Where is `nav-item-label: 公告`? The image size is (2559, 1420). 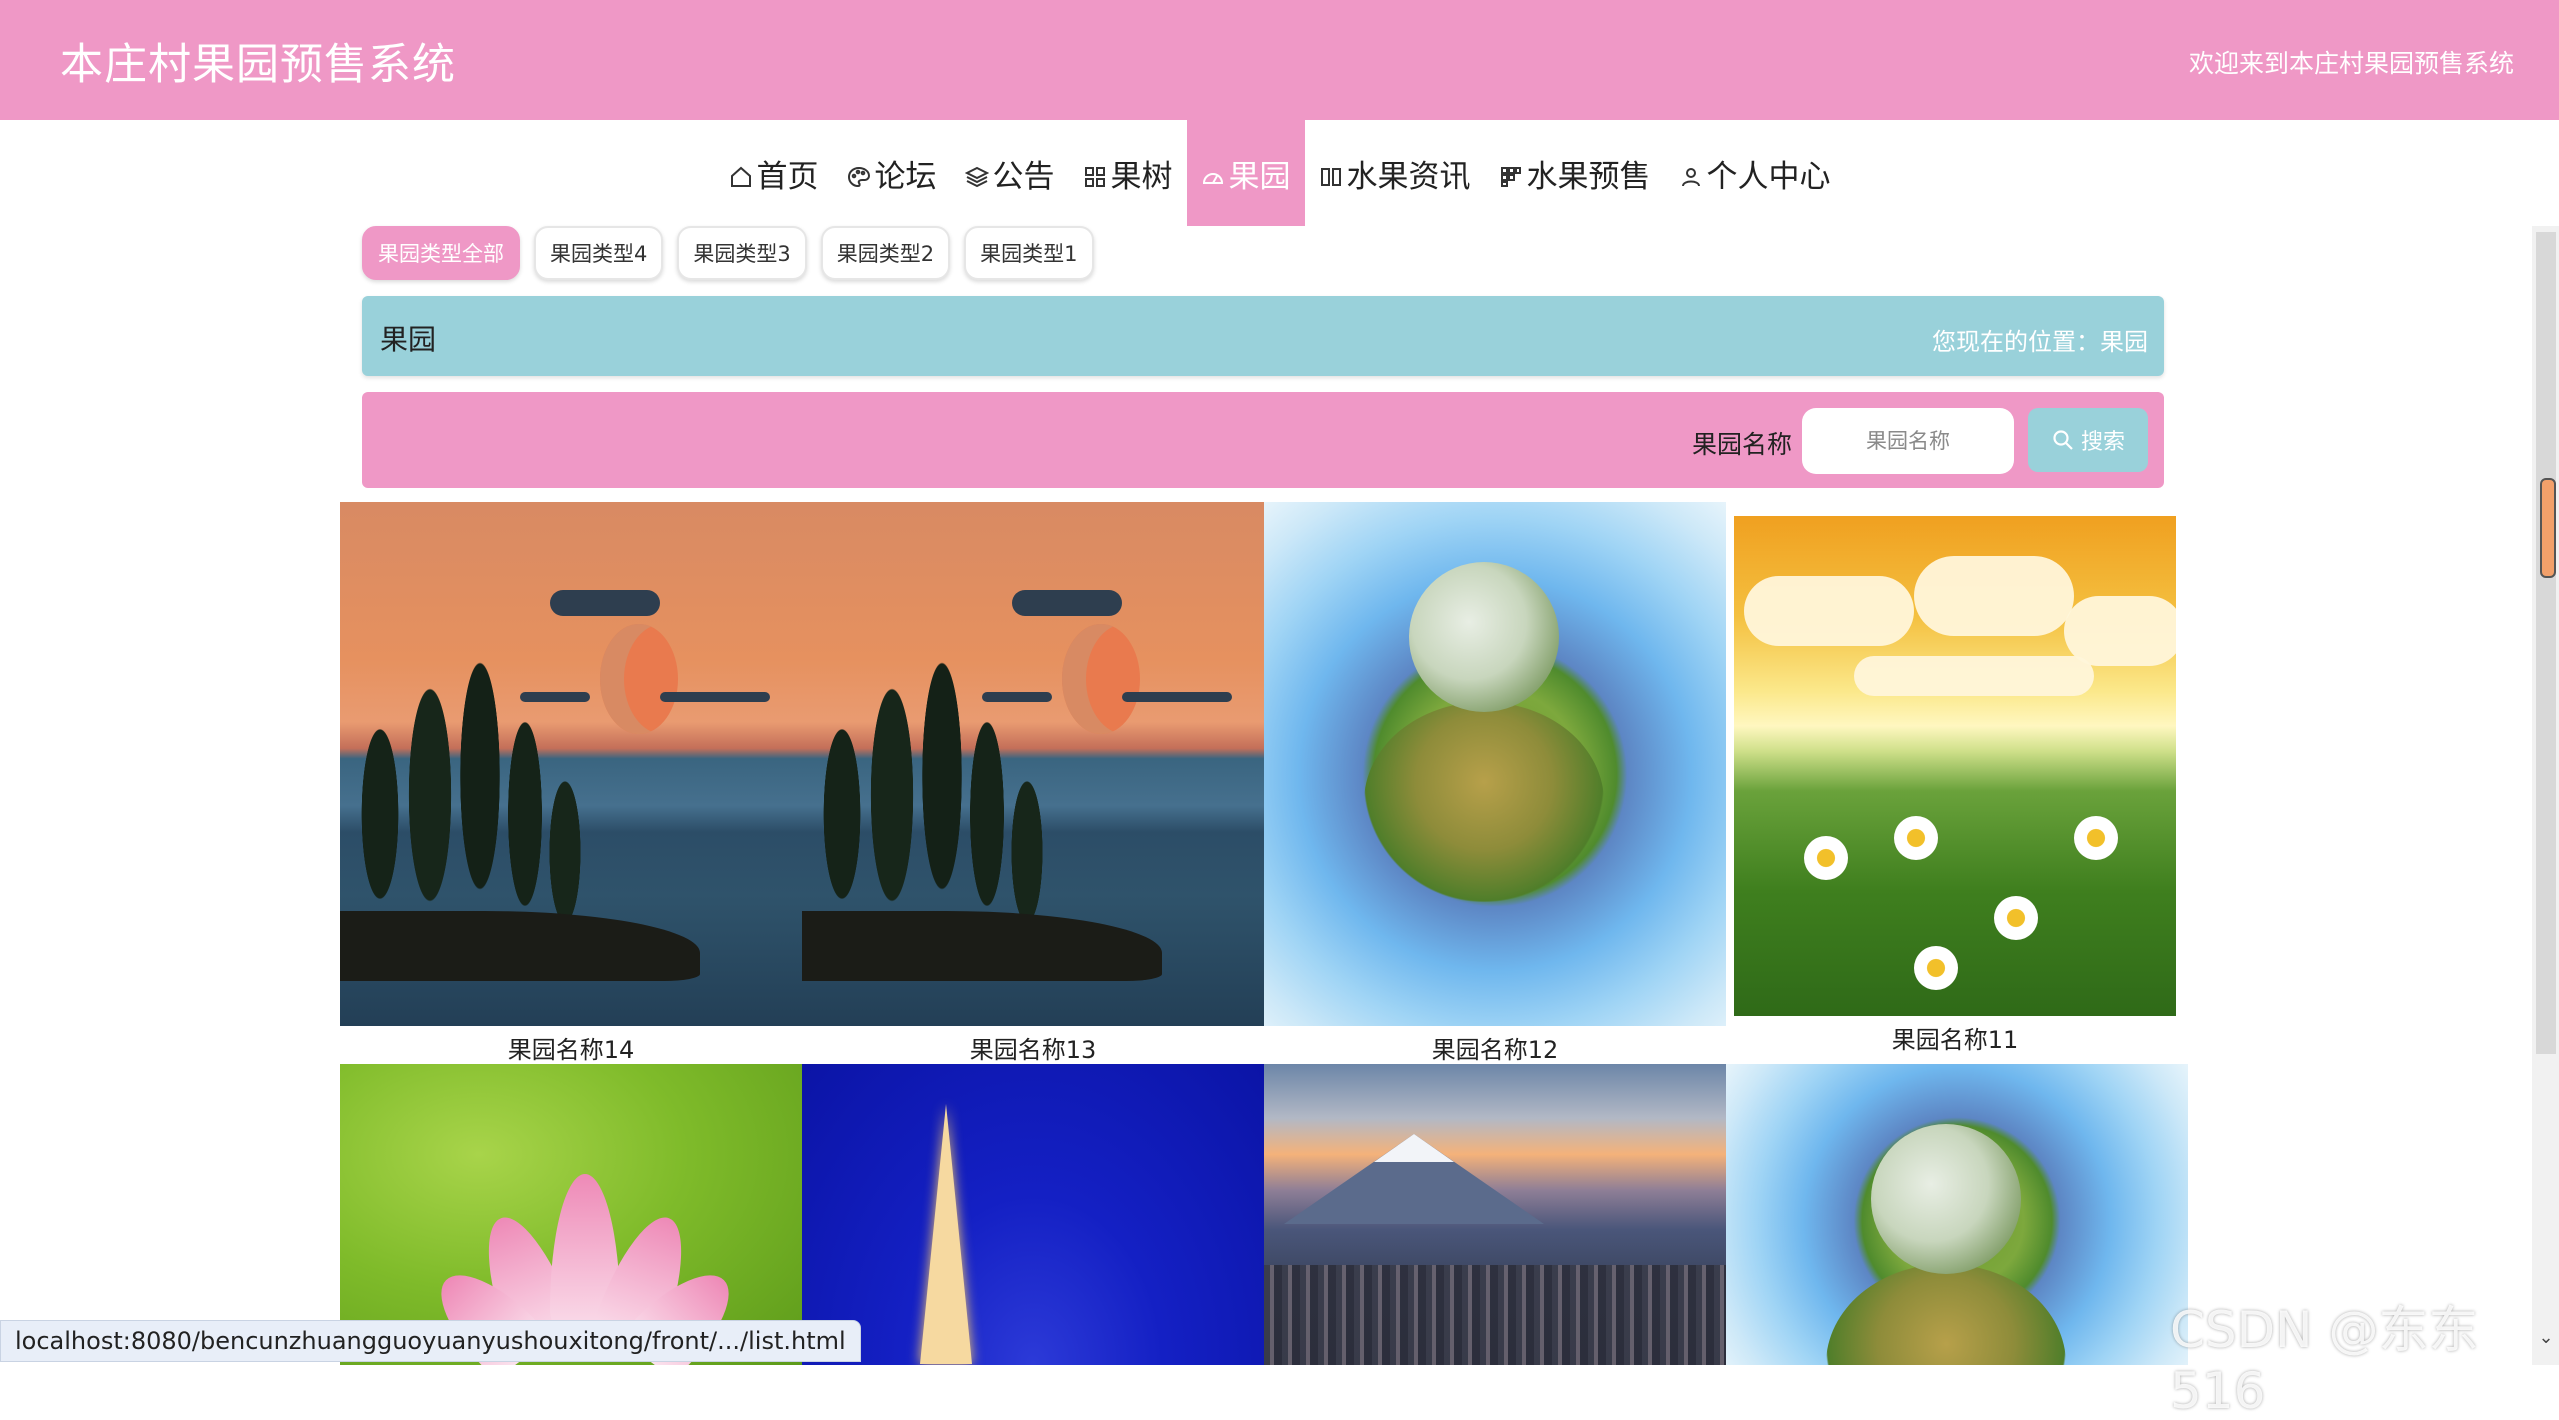
nav-item-label: 公告 is located at coordinates (1023, 176).